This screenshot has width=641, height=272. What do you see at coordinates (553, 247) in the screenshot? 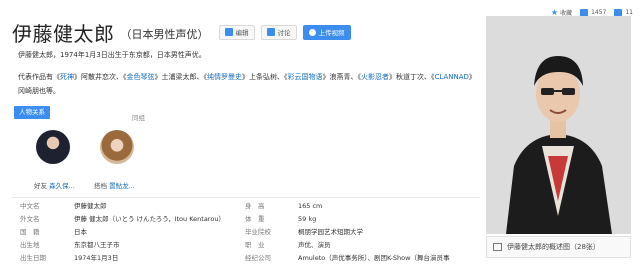
I see `photo-caption-text: 伊藤健太郎的概述图（28张）` at bounding box center [553, 247].